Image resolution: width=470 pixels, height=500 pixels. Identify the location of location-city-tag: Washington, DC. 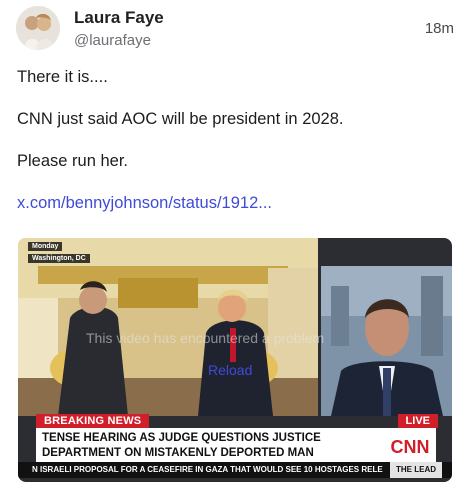
(59, 258).